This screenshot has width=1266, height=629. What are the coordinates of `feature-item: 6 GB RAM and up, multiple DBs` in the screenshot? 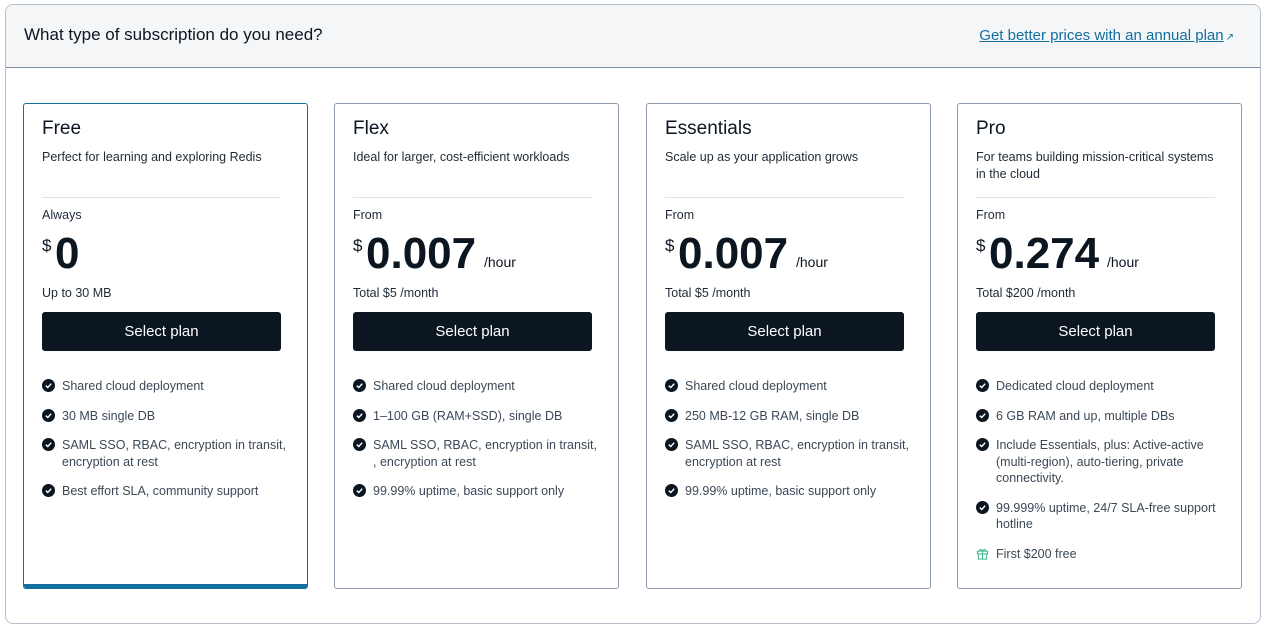 It's located at (1098, 416).